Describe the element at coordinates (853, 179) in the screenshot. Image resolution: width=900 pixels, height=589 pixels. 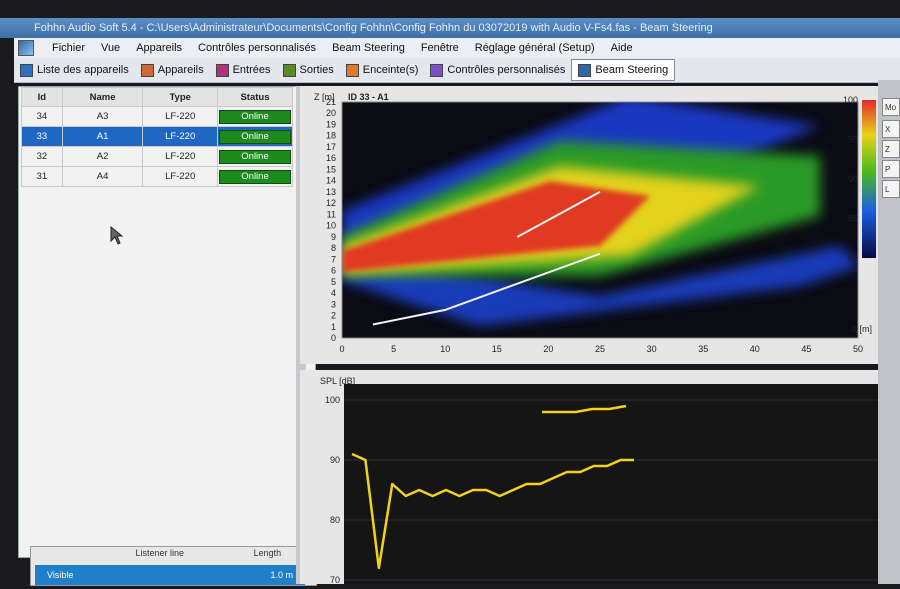
I see `colorbar-tick-label: 90` at that location.